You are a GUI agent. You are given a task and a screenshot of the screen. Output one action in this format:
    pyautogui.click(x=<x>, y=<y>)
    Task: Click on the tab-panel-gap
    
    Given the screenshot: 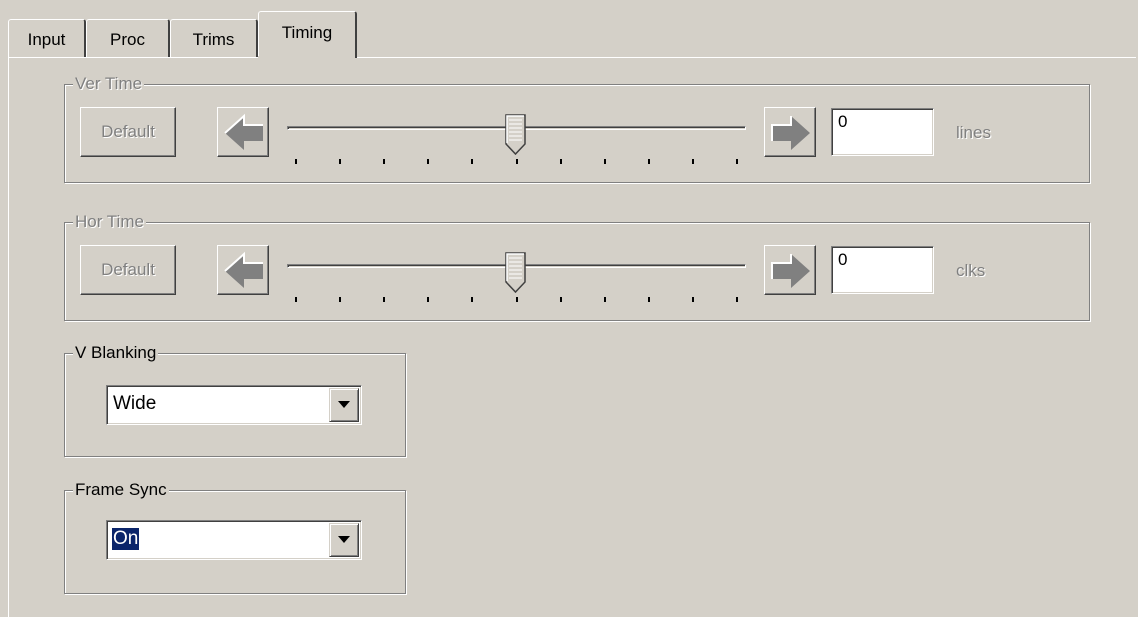 What is the action you would take?
    pyautogui.click(x=306, y=58)
    